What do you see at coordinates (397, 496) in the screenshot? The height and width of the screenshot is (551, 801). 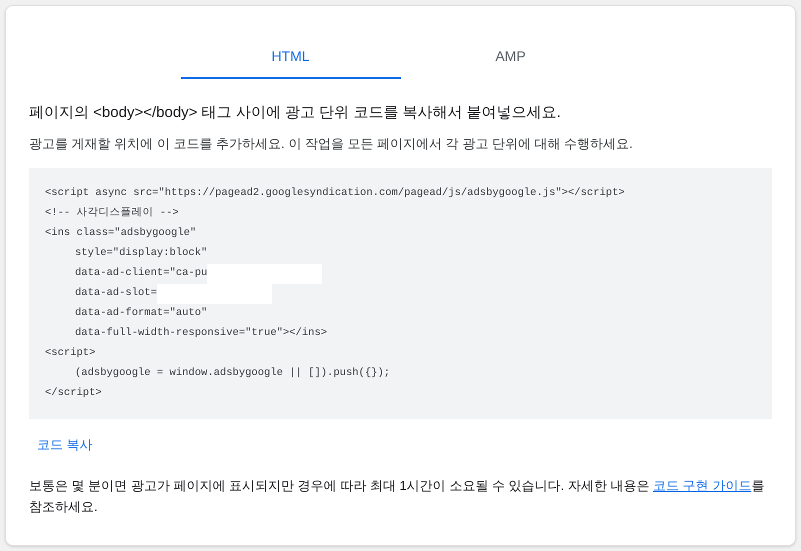 I see `note-text: 보통은 몇 분이면 광고가 페이지에 표시되지만 경우에 따라 최대 1시간이 소요될 수 있습니다. 자세한 내용은 코드 구현 가이드를 참조하세요.` at bounding box center [397, 496].